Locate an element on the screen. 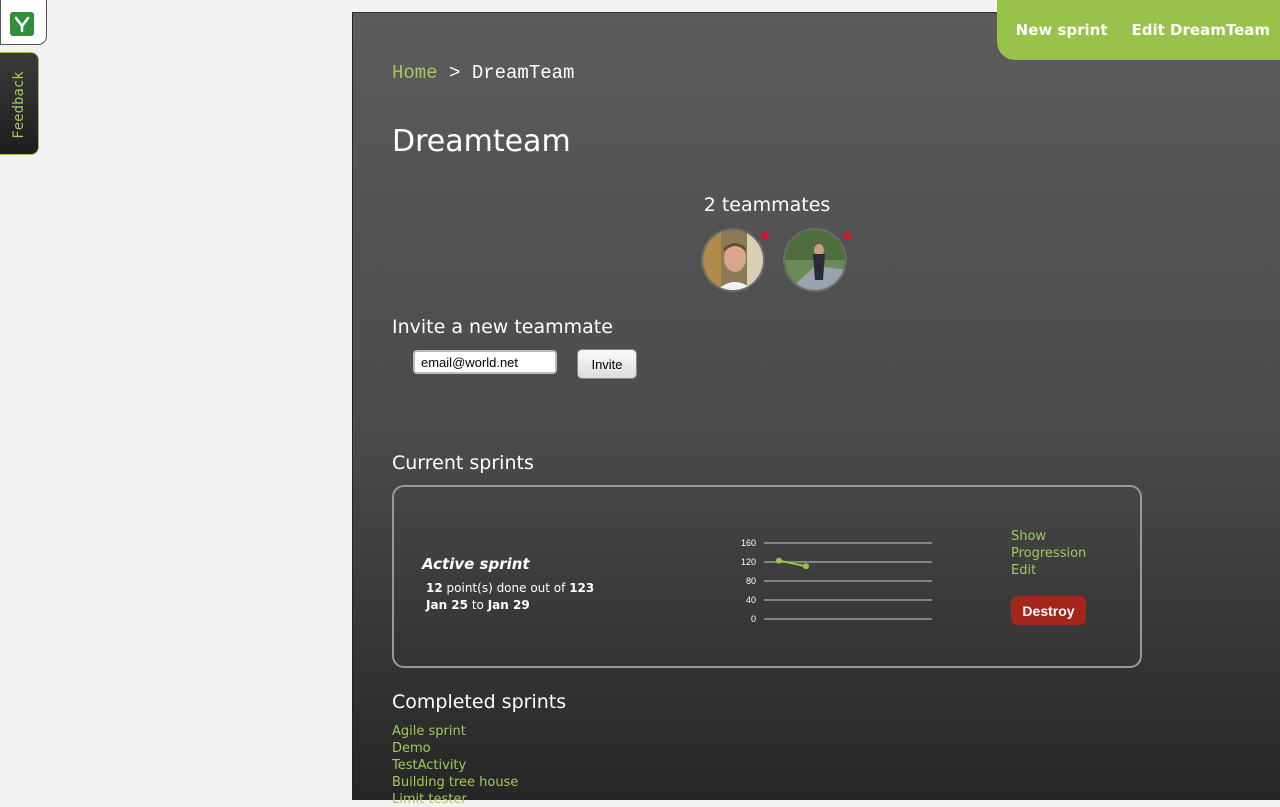  breadcrumb: Home > DreamTeam is located at coordinates (483, 73).